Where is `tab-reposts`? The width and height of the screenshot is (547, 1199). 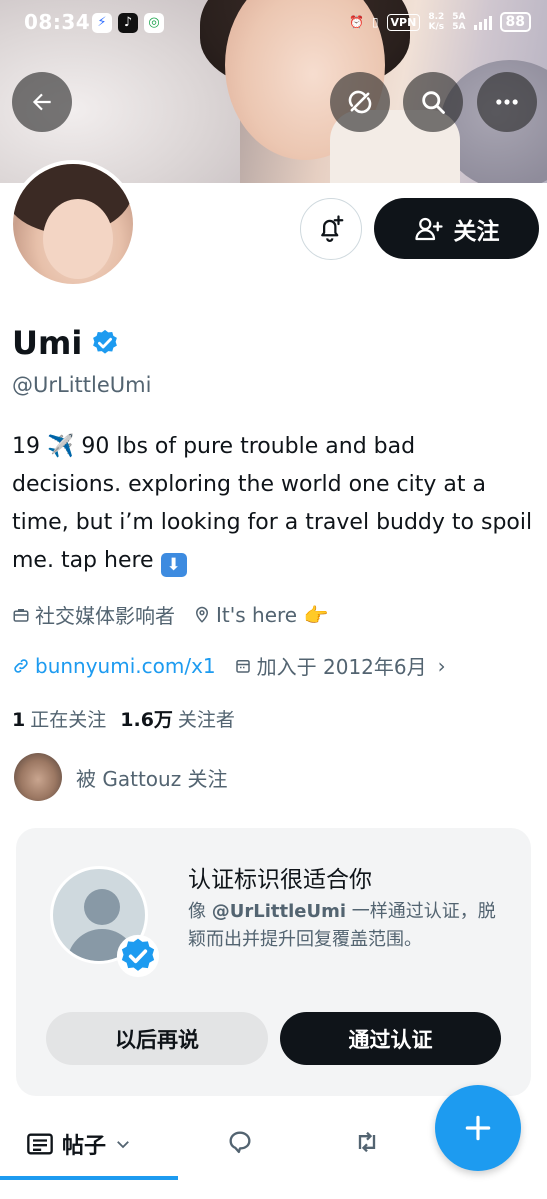 tab-reposts is located at coordinates (367, 1142).